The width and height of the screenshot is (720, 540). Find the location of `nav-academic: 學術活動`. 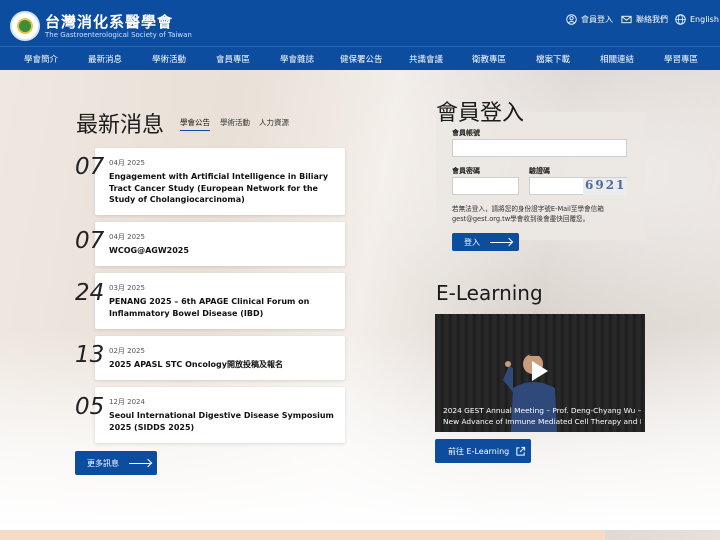

nav-academic: 學術活動 is located at coordinates (169, 59).